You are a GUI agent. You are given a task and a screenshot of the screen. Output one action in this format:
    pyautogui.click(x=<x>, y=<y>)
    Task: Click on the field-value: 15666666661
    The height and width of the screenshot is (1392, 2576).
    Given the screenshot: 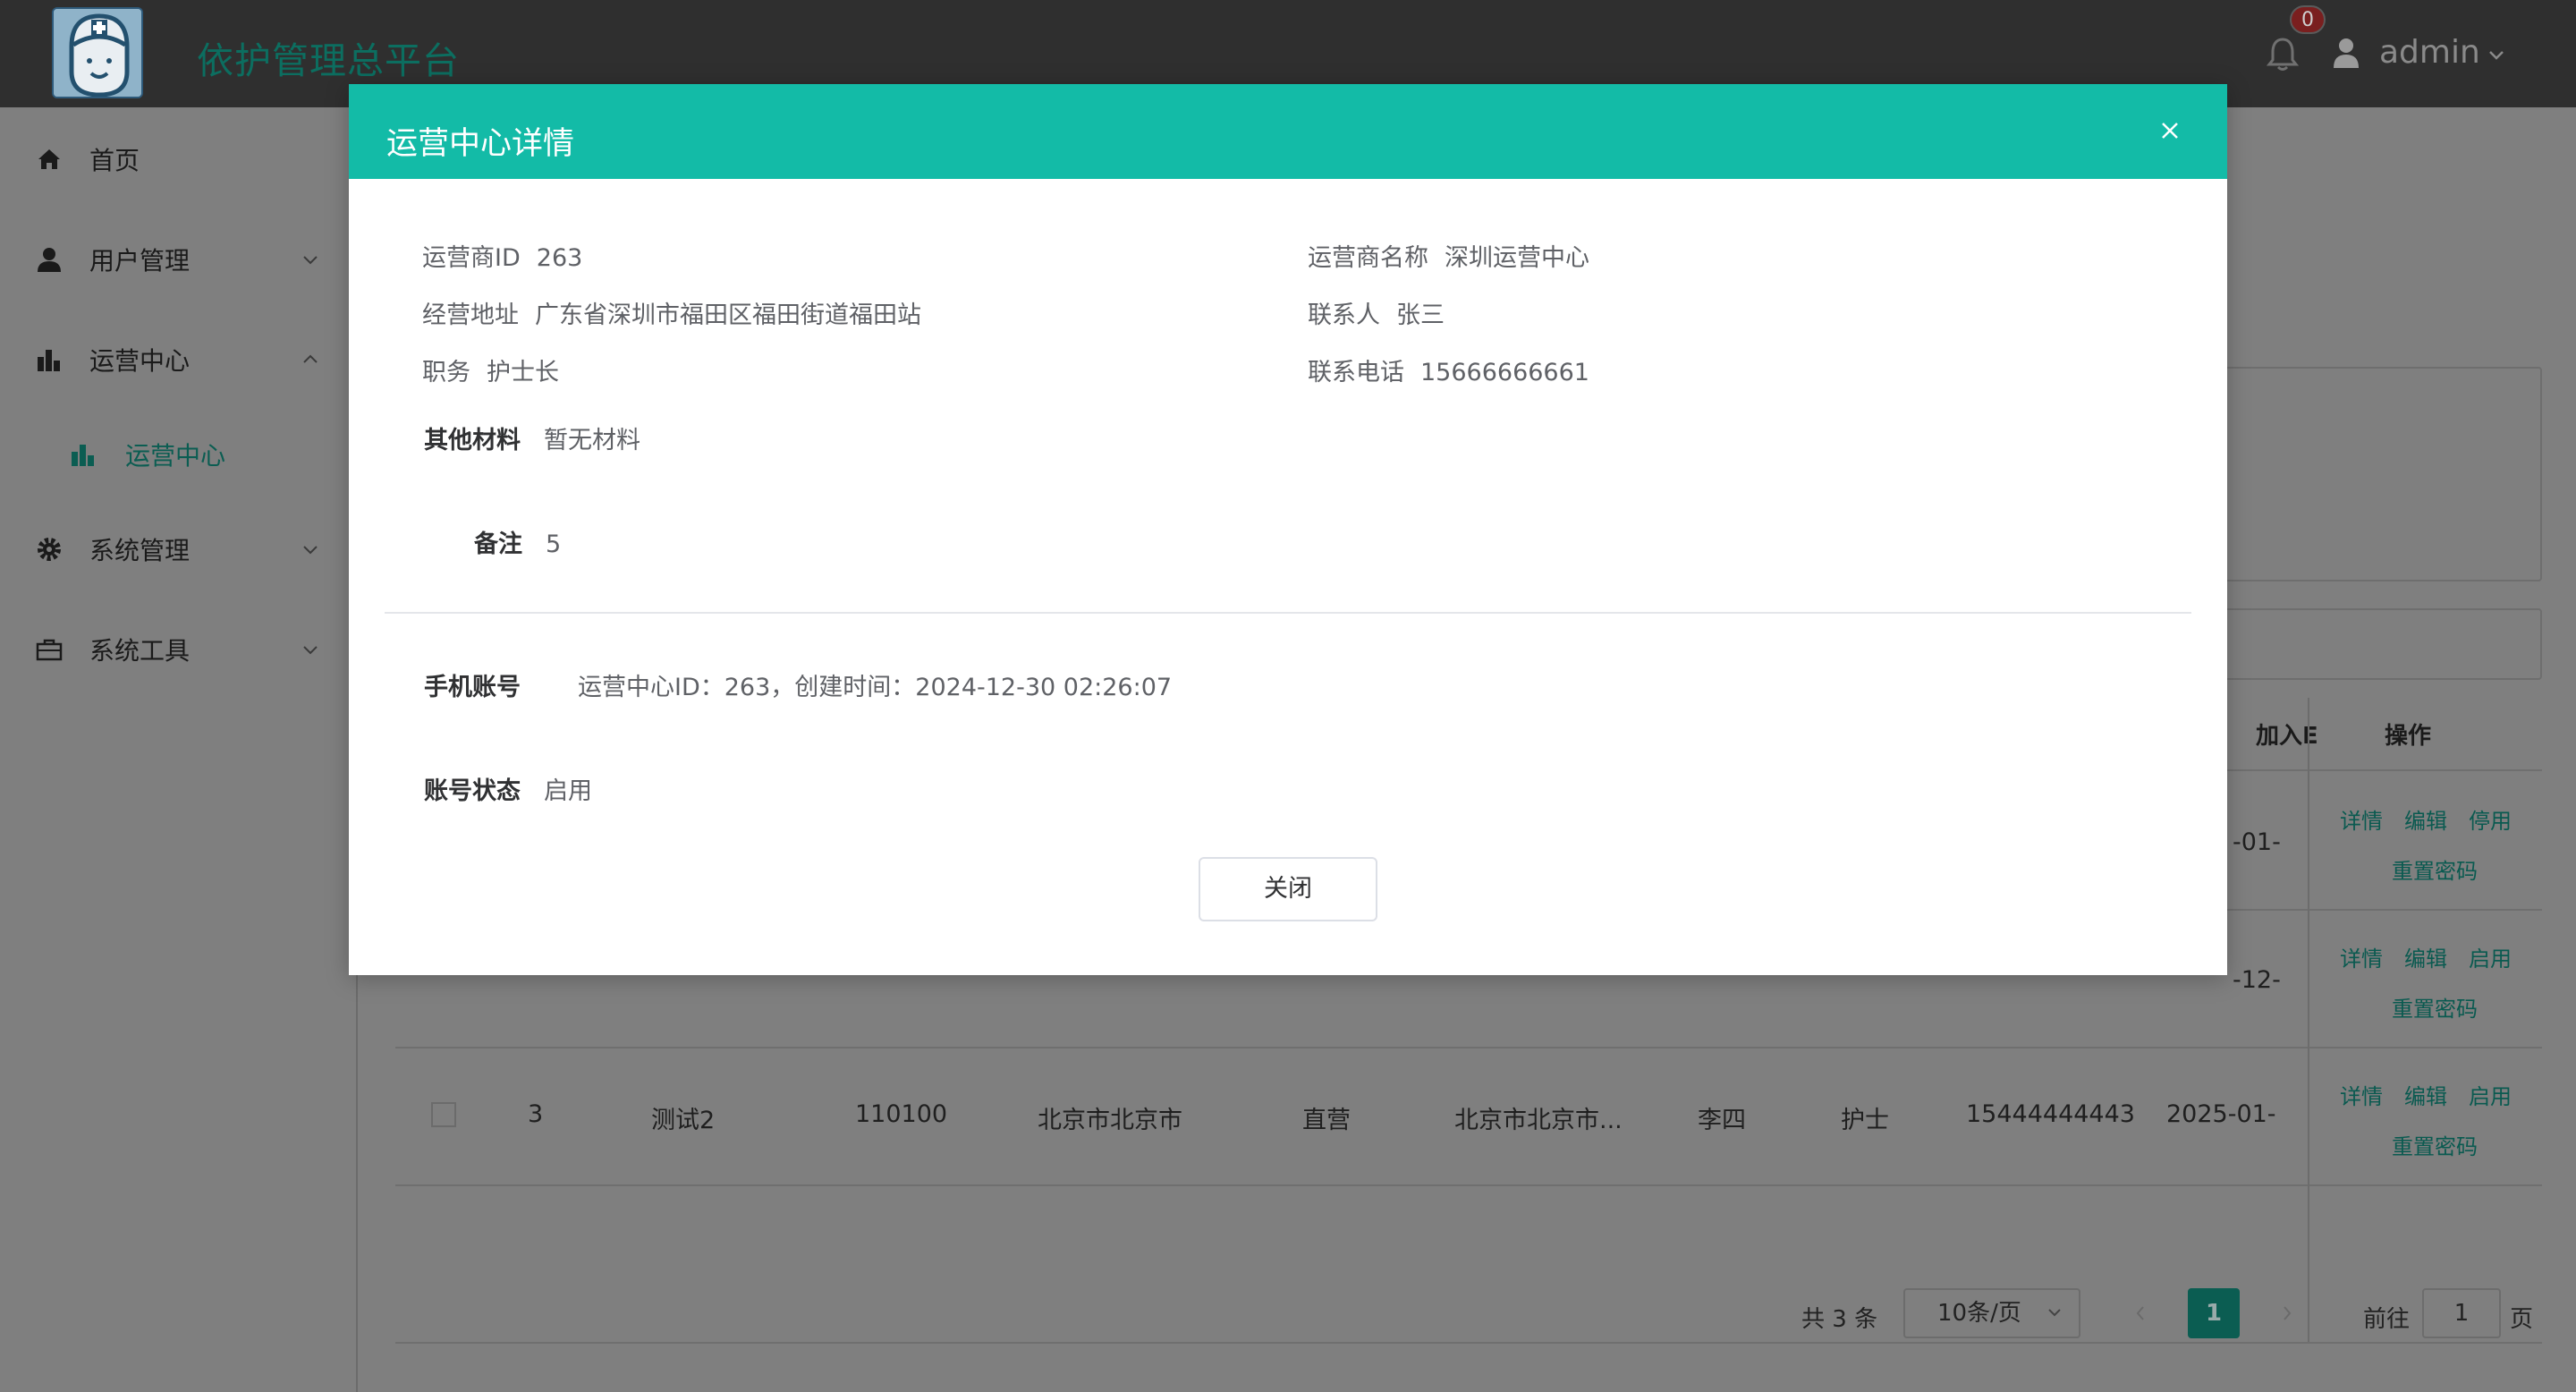 What is the action you would take?
    pyautogui.click(x=1504, y=372)
    